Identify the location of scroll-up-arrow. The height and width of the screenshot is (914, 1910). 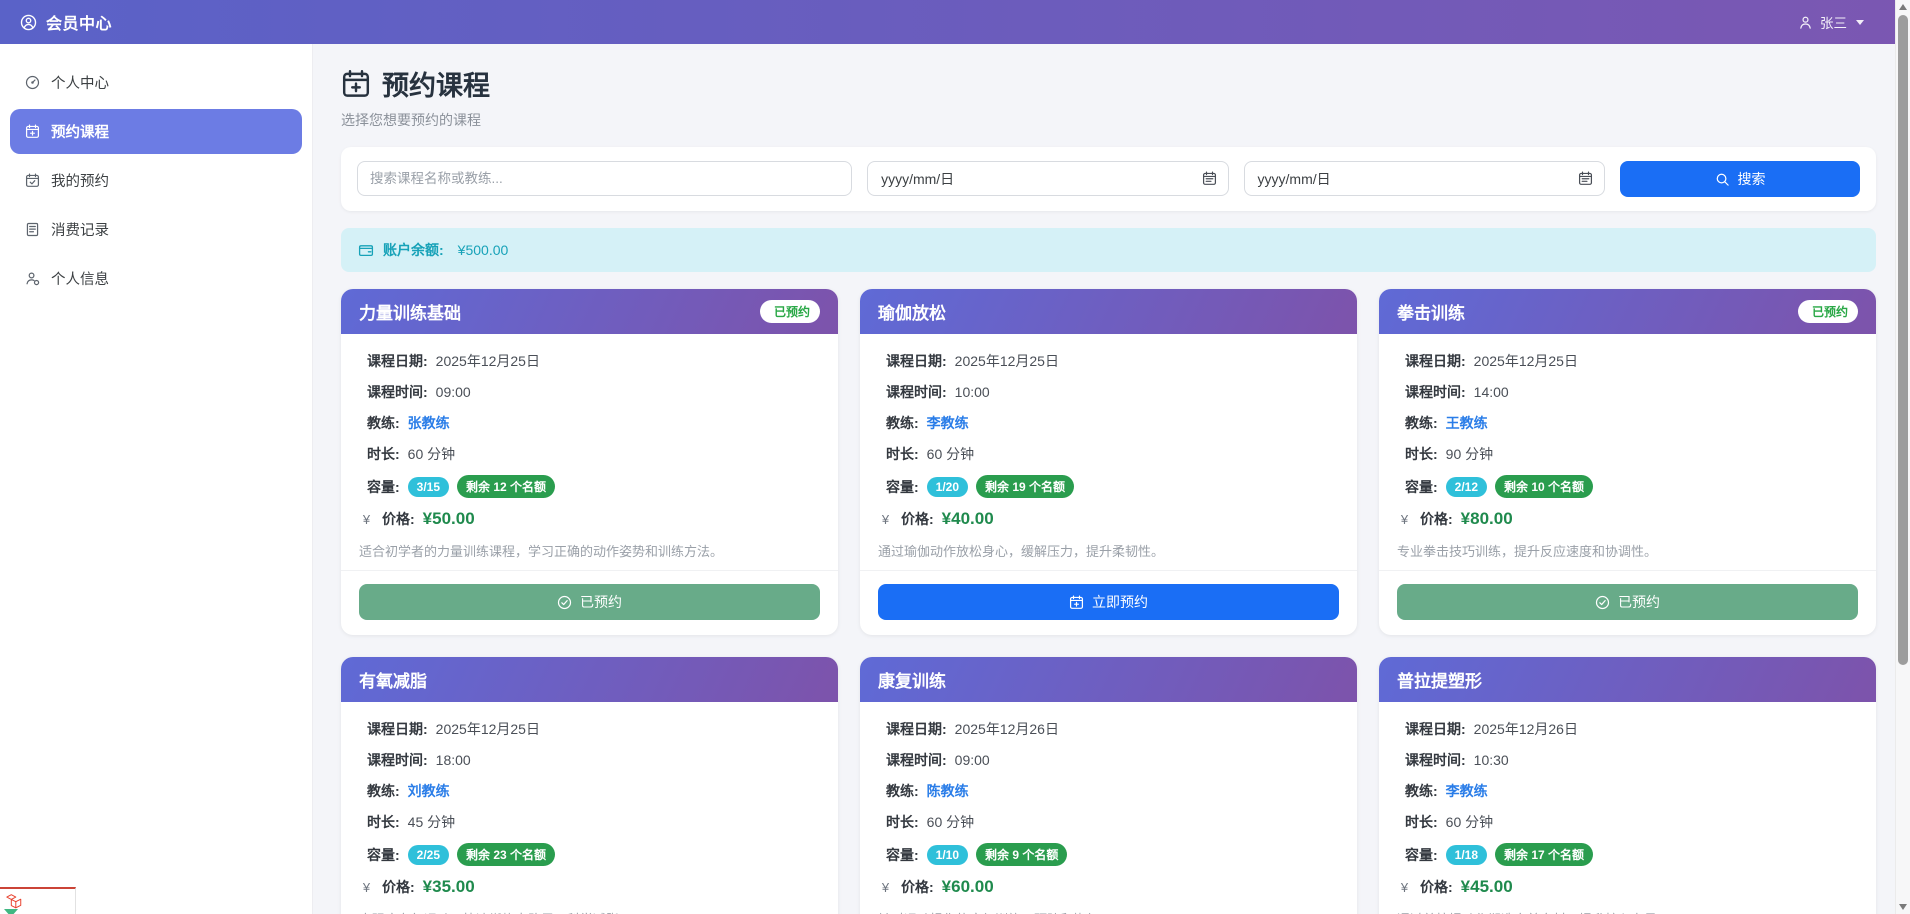
(1903, 7).